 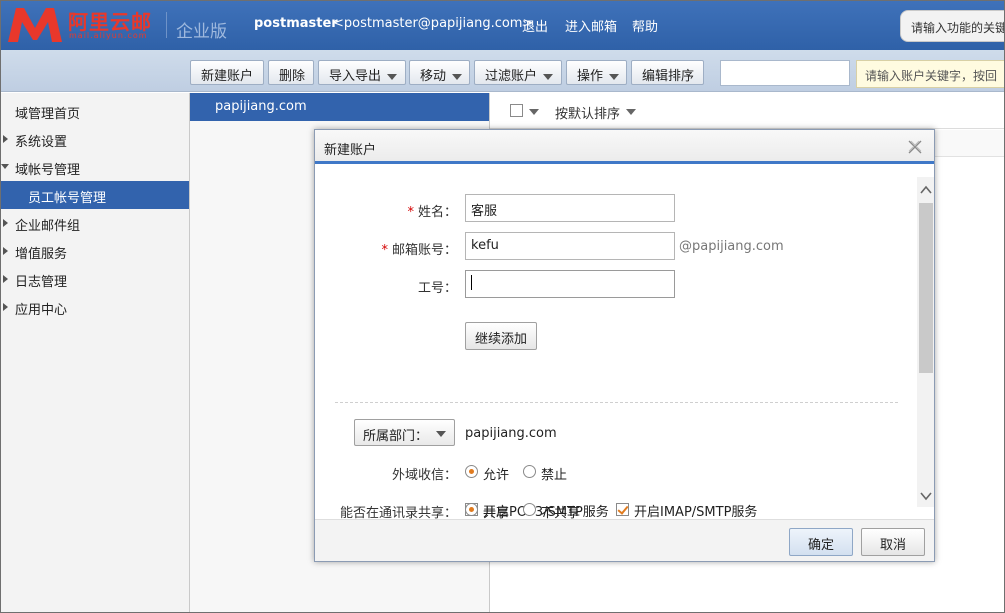 I want to click on delete-button: 删除, so click(x=291, y=72).